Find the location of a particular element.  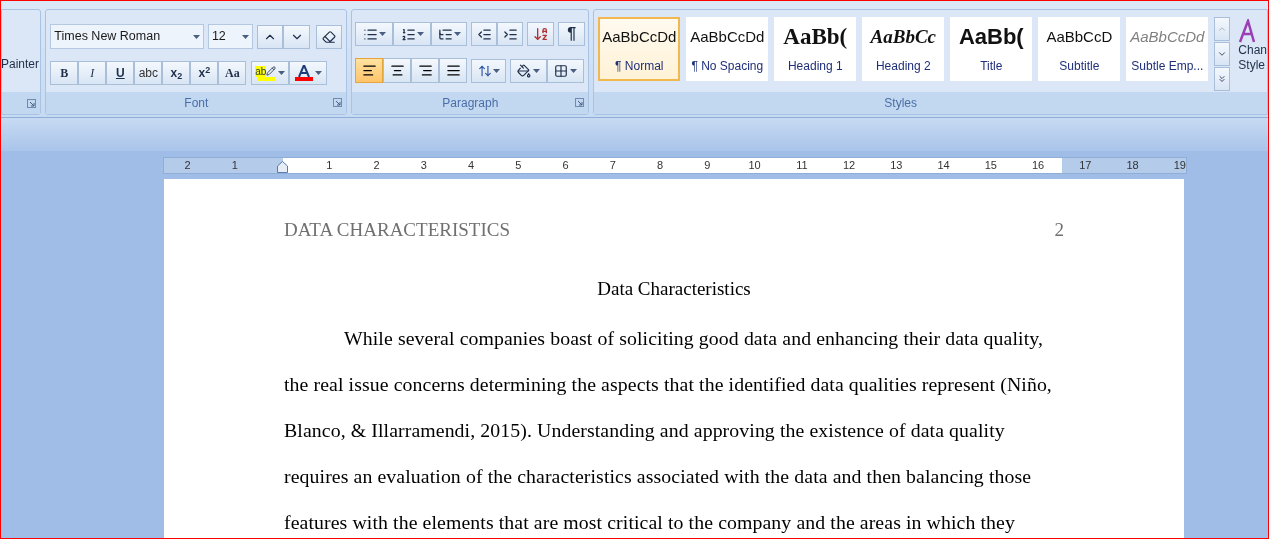

style-name: Heading 1 is located at coordinates (815, 66).